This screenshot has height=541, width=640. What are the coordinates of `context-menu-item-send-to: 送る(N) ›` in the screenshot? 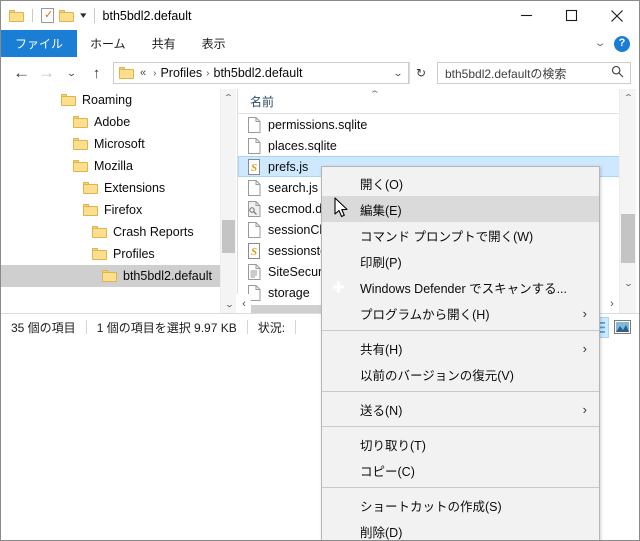 It's located at (460, 409).